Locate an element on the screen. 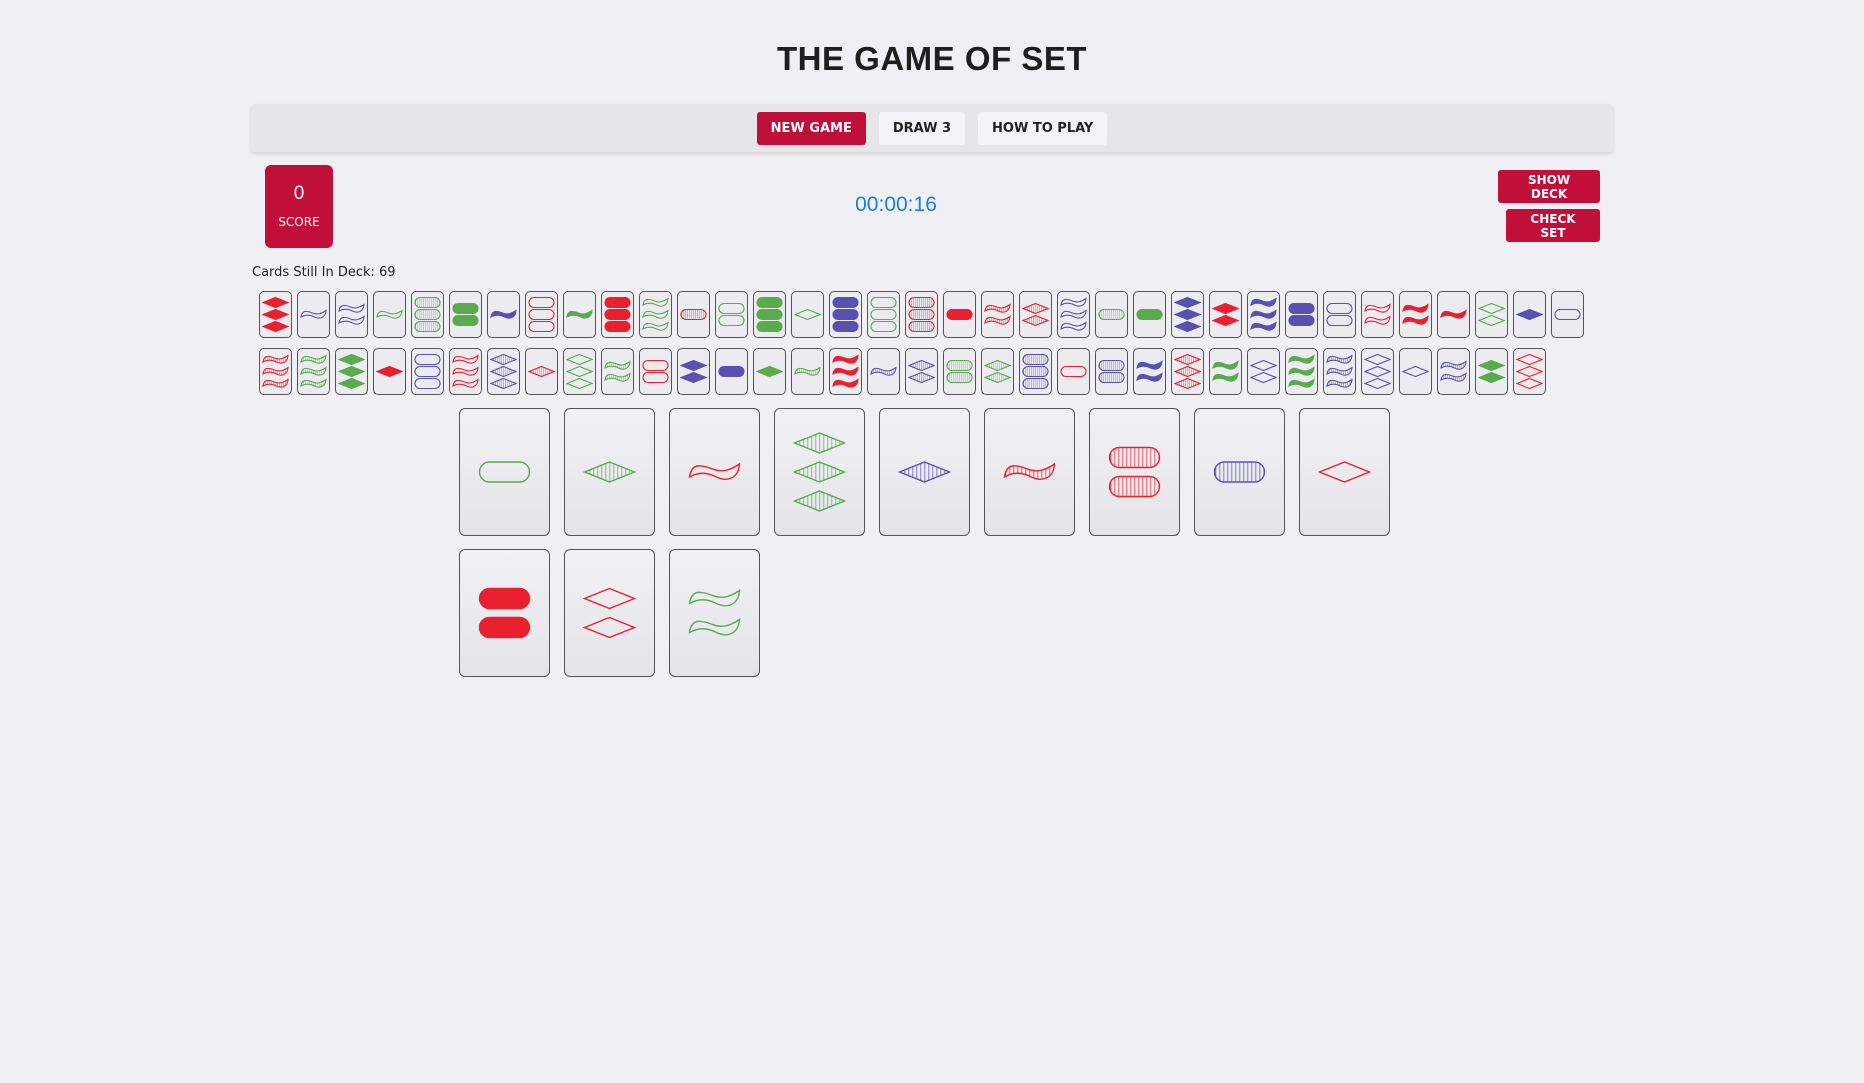 The image size is (1864, 1083). check-set-button: CHECK SET is located at coordinates (1553, 225).